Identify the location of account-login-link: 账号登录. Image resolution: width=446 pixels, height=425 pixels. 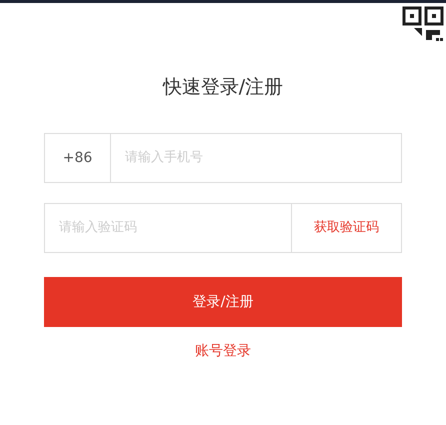
(223, 351).